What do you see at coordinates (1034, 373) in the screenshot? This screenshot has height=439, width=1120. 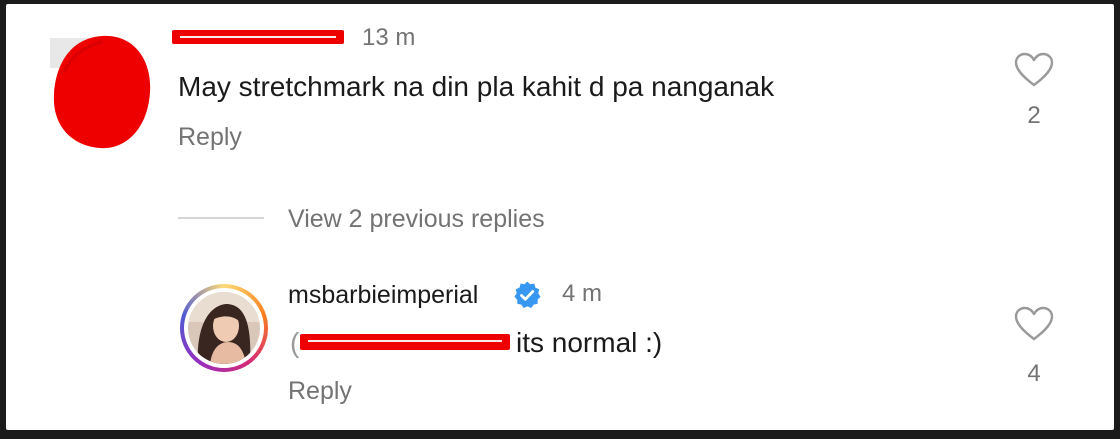 I see `like-count: 4` at bounding box center [1034, 373].